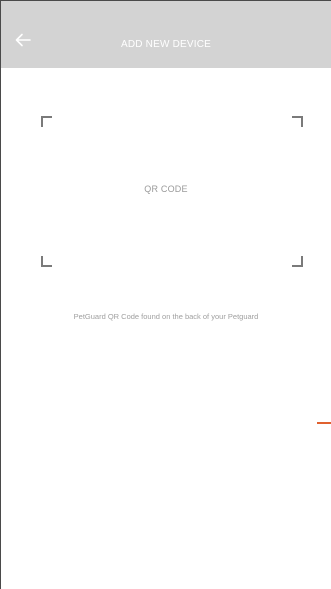  What do you see at coordinates (297, 121) in the screenshot?
I see `scanner-corner-top-right` at bounding box center [297, 121].